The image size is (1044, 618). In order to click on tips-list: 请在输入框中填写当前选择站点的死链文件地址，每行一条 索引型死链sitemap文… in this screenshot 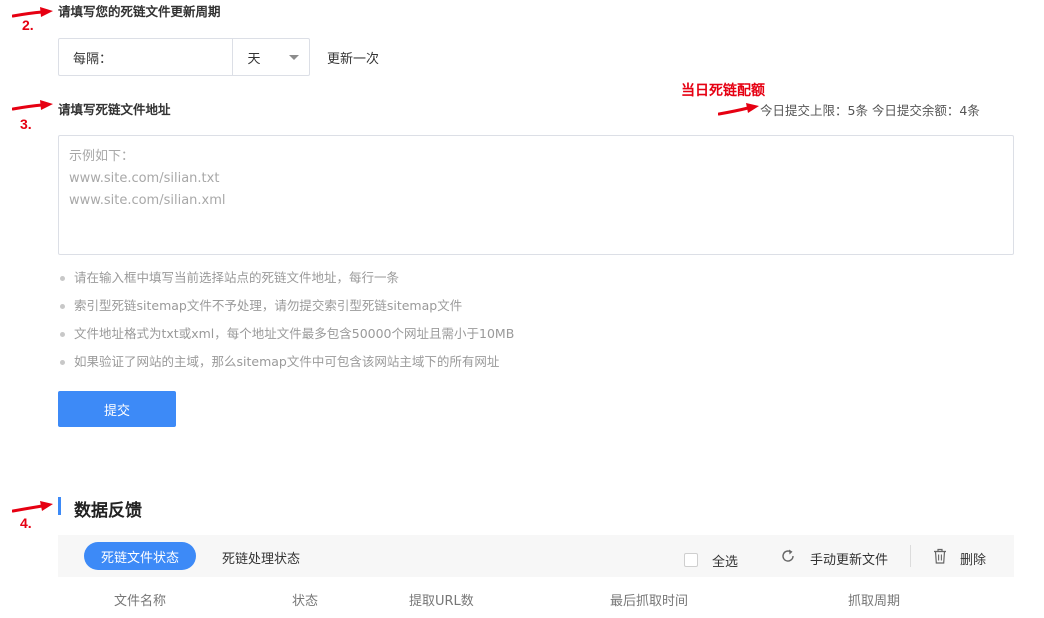, I will do `click(286, 324)`.